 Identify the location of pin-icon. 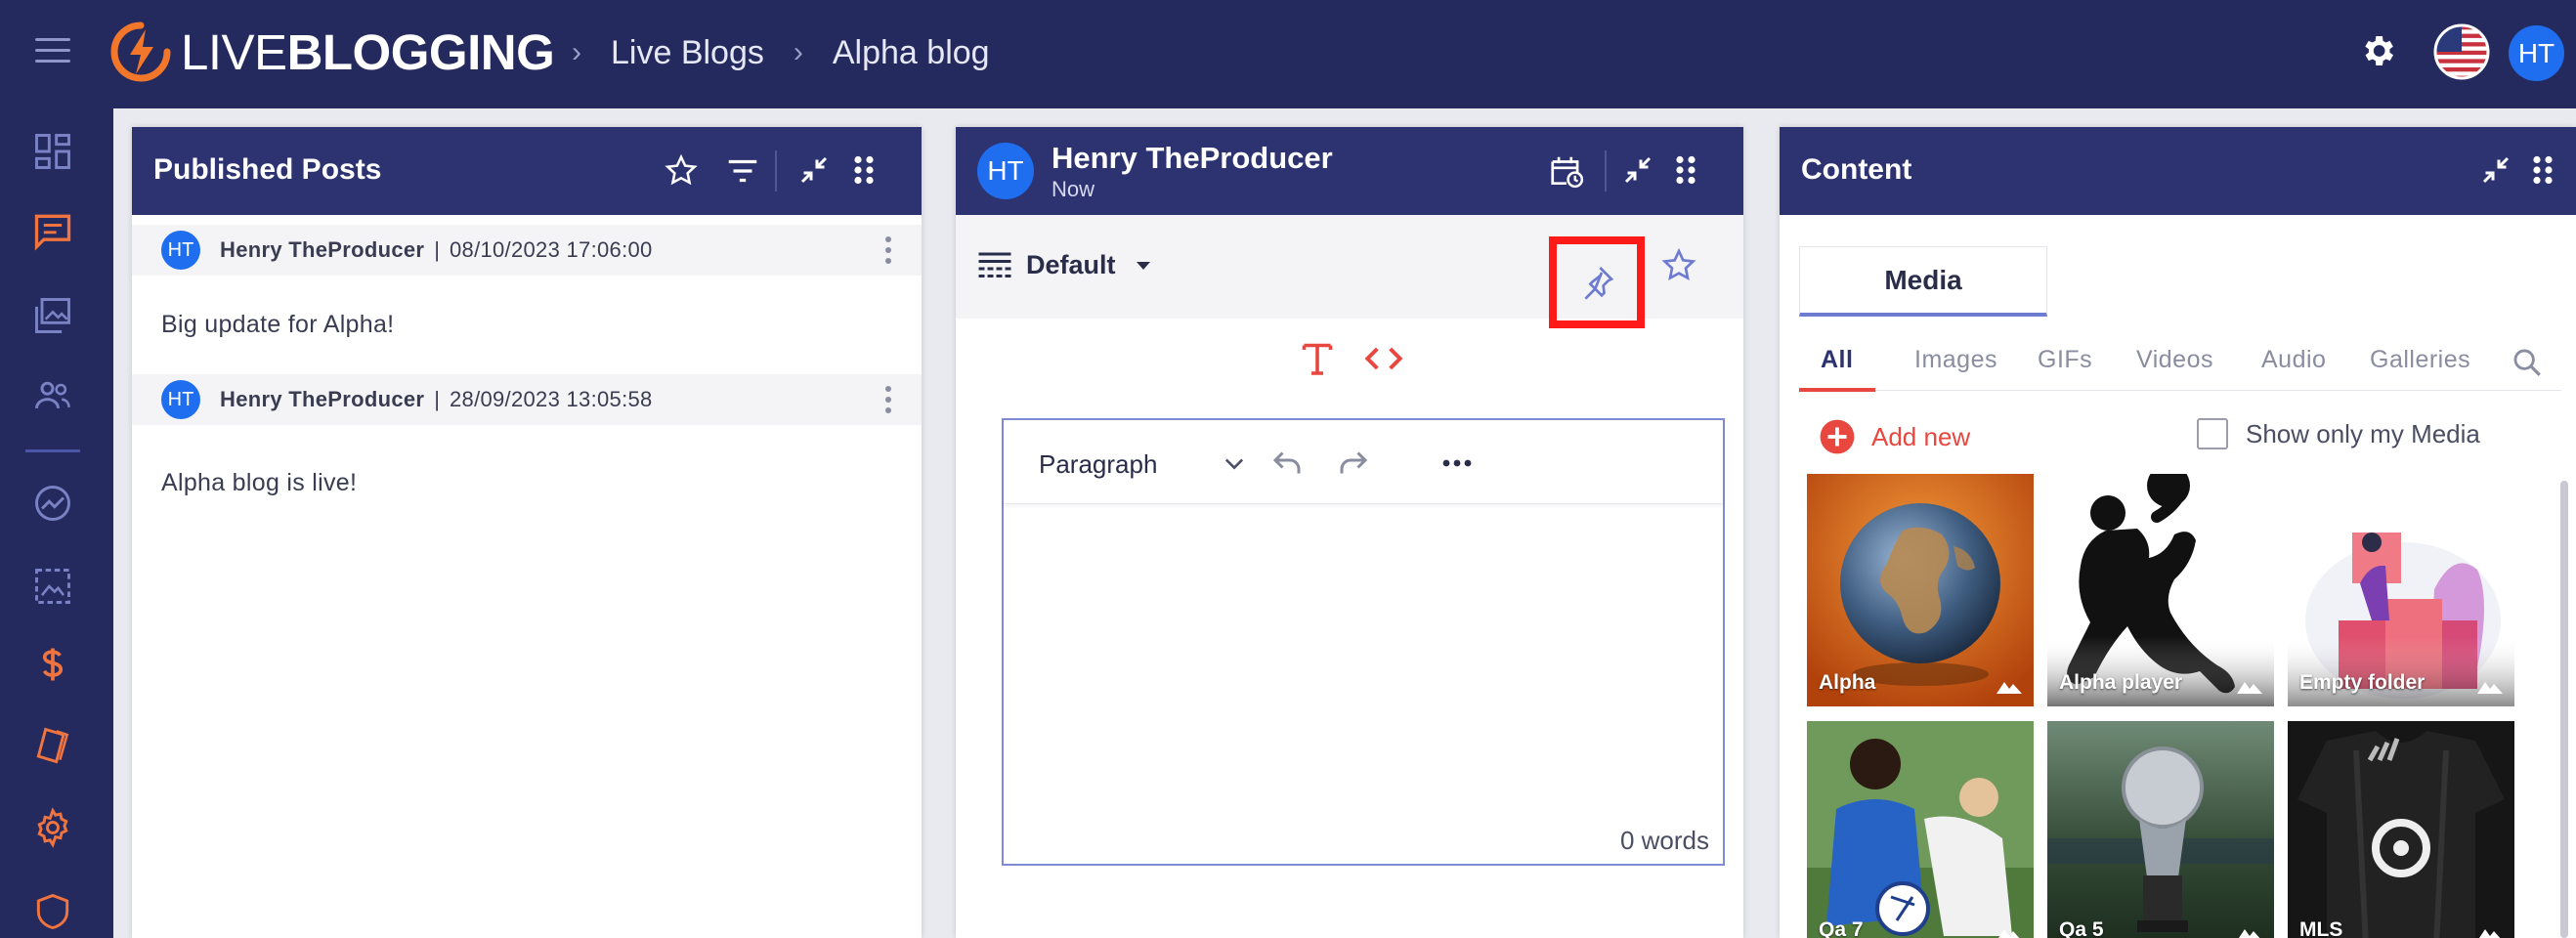
(1599, 284).